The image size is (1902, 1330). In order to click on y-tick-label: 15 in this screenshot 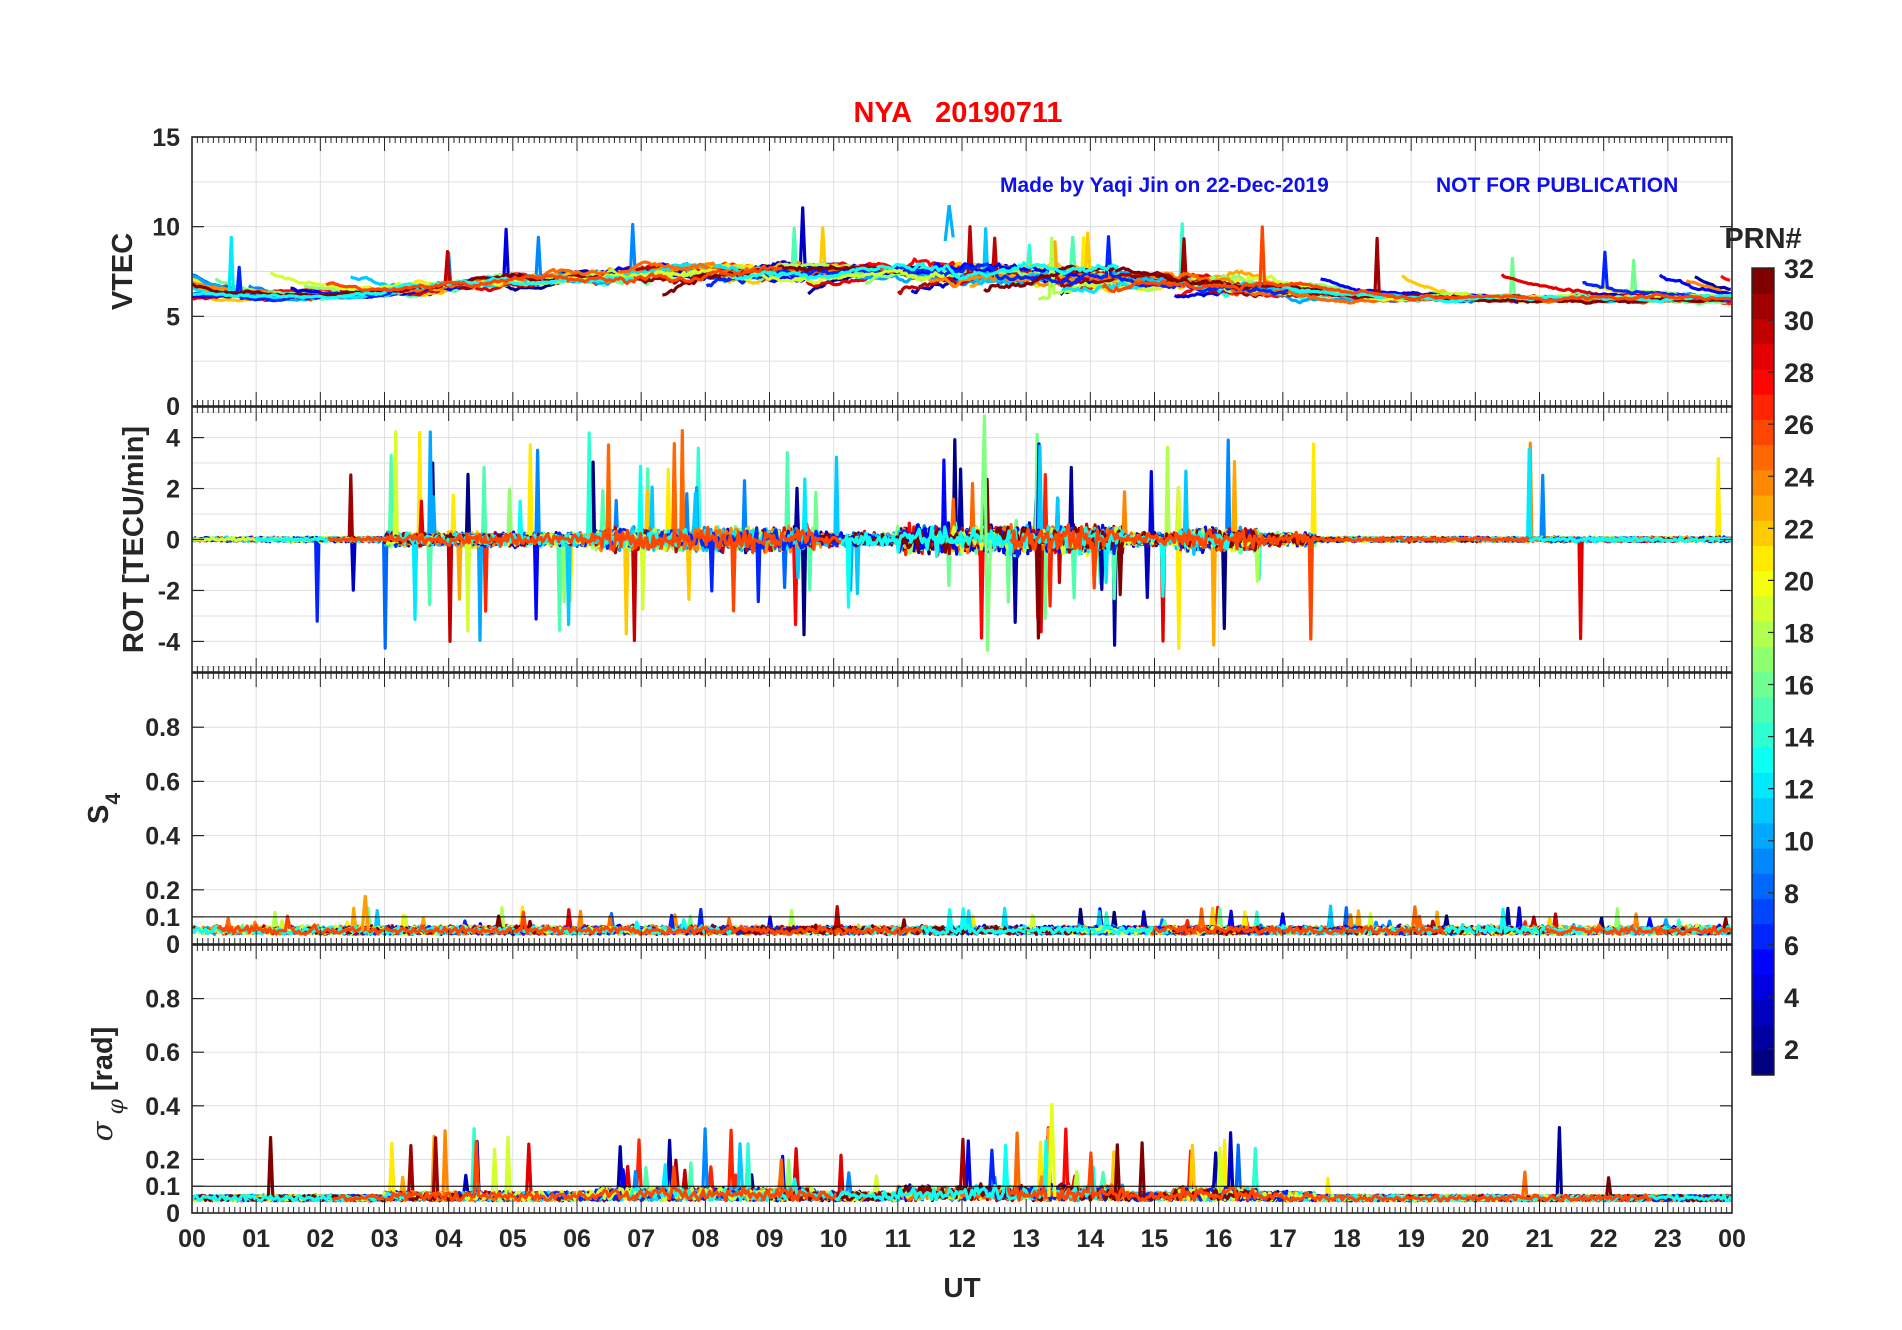, I will do `click(166, 138)`.